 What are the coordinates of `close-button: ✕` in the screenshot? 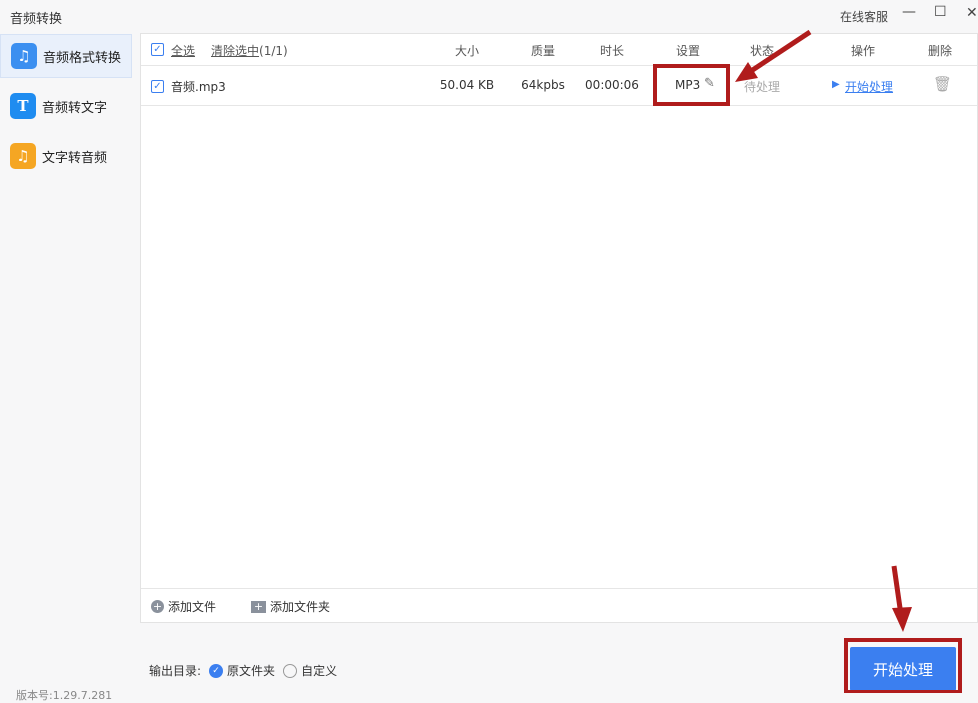 It's located at (972, 13).